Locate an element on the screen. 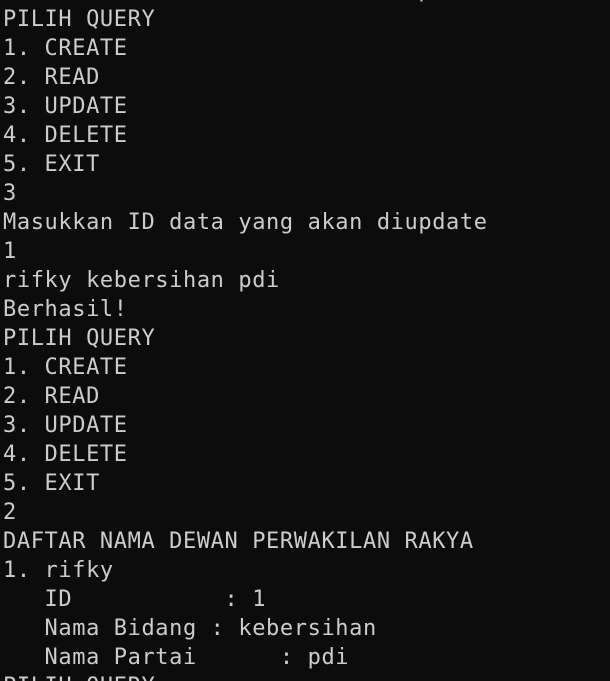 Image resolution: width=610 pixels, height=681 pixels. list-item-partai: Nama Partai : pdi is located at coordinates (176, 657).